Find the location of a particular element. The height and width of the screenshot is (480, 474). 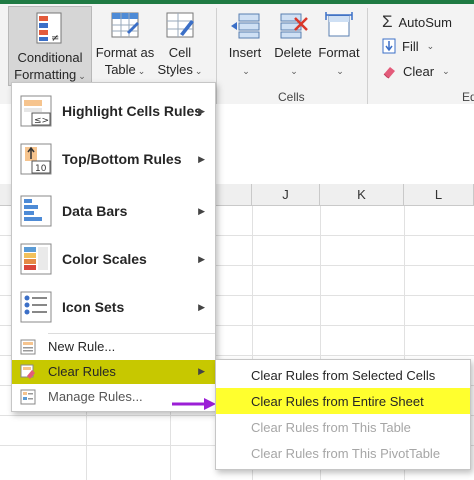

svg-text: 10 is located at coordinates (41, 169).